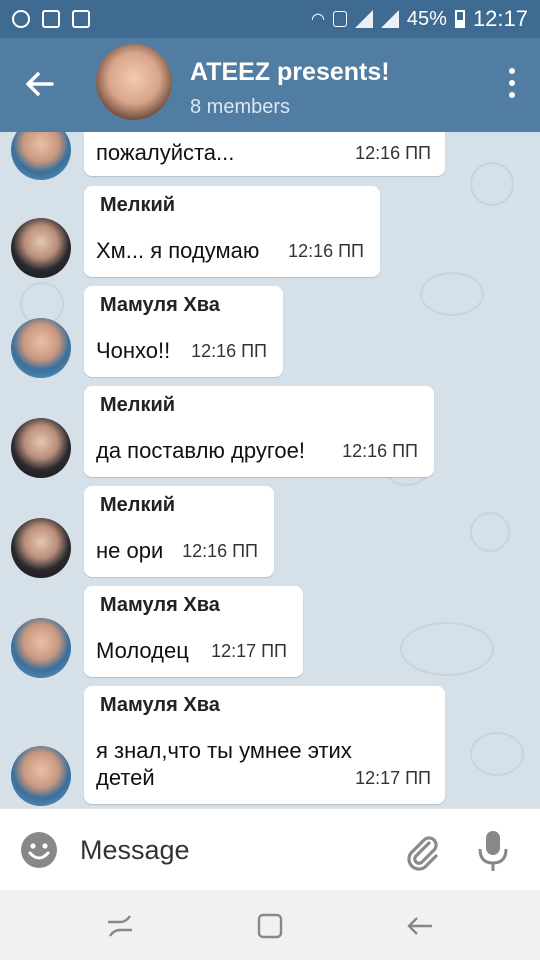 The image size is (540, 960). Describe the element at coordinates (259, 431) in the screenshot. I see `message-bubble: Мелкий да поставлю другое! 12:16 ПП` at that location.